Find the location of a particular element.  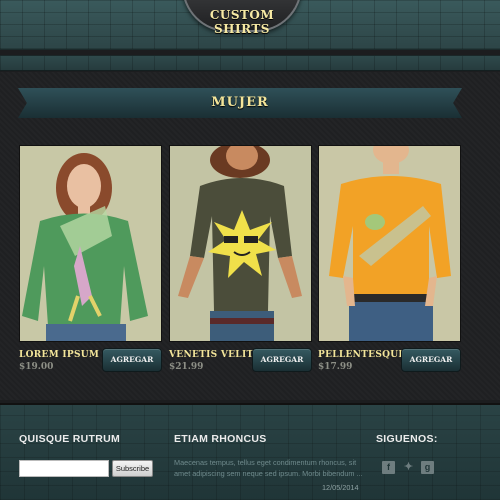

subscribe-button: Subscribe is located at coordinates (132, 468).